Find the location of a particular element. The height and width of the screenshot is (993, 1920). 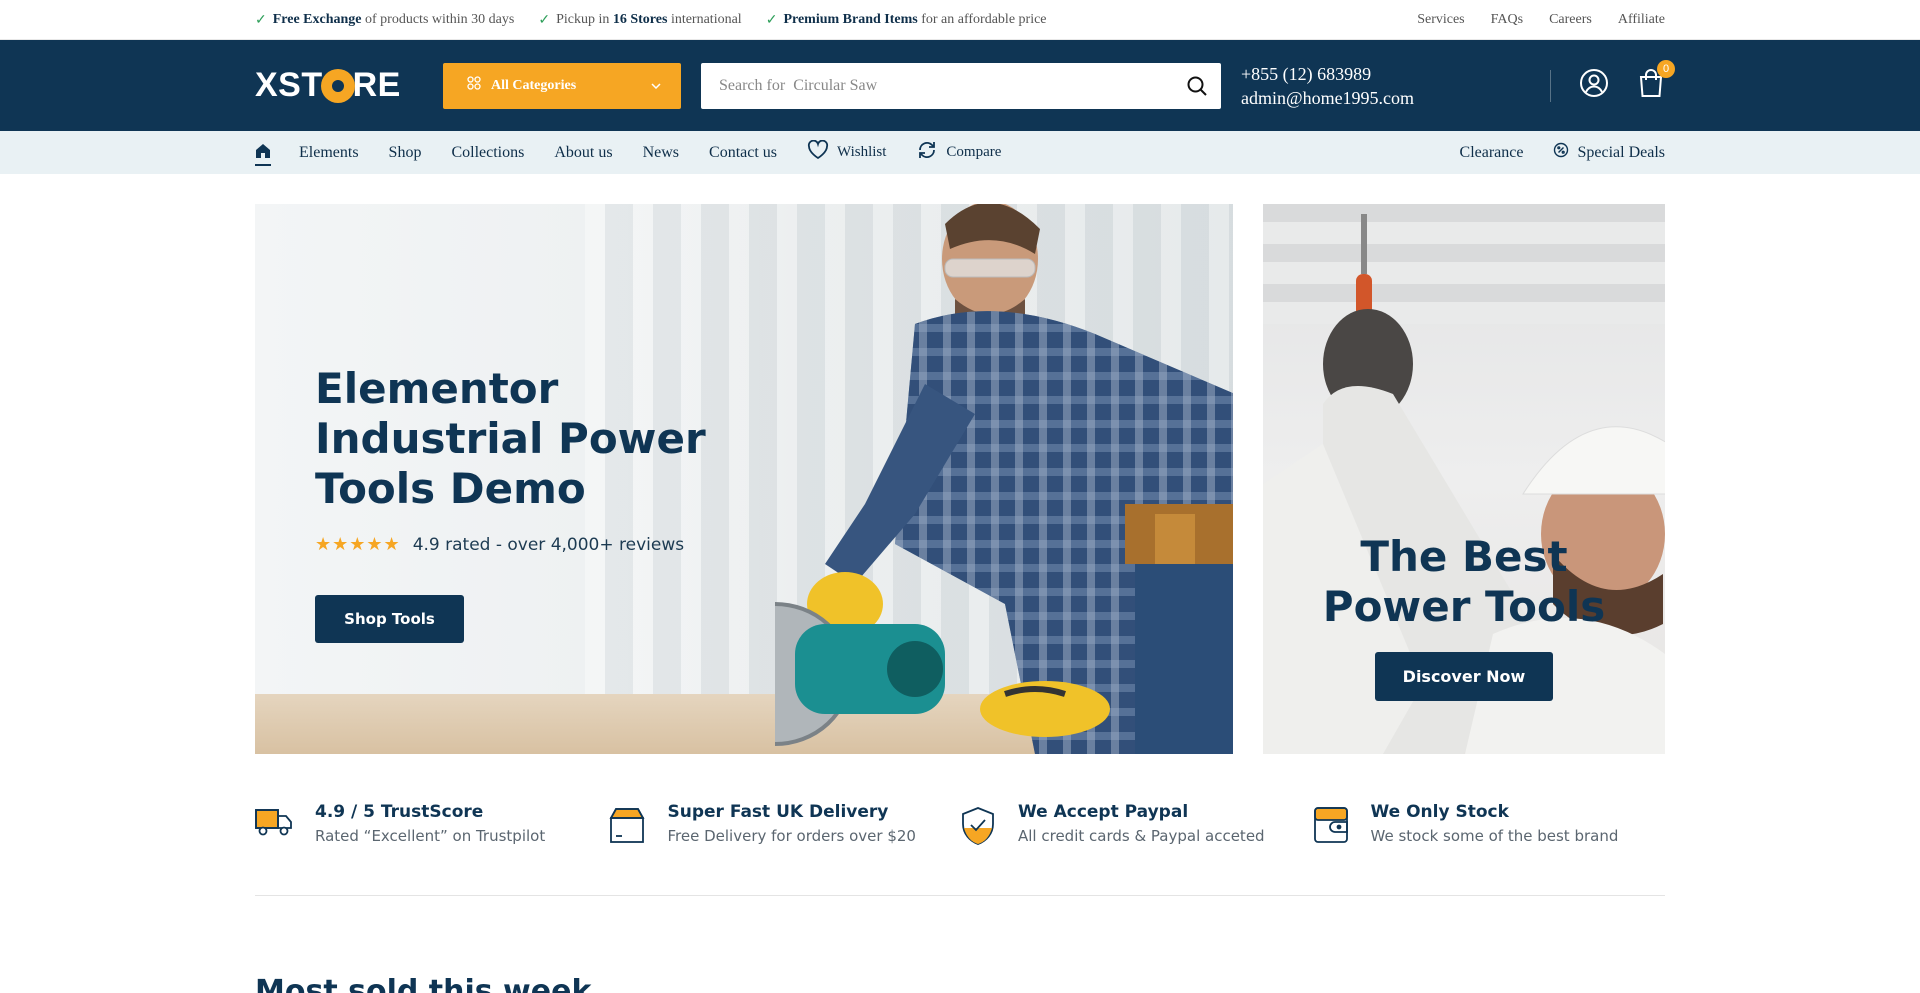

categories-grid-icon is located at coordinates (474, 85).